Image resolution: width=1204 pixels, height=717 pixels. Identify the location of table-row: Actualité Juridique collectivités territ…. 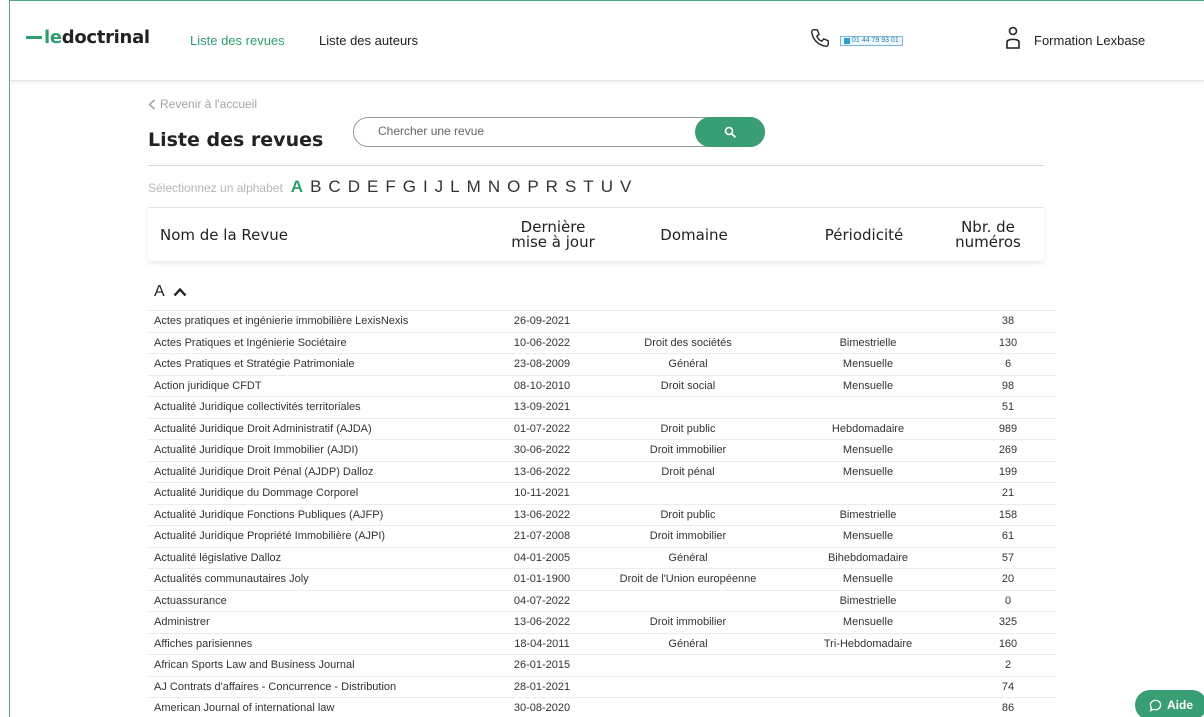
(602, 407).